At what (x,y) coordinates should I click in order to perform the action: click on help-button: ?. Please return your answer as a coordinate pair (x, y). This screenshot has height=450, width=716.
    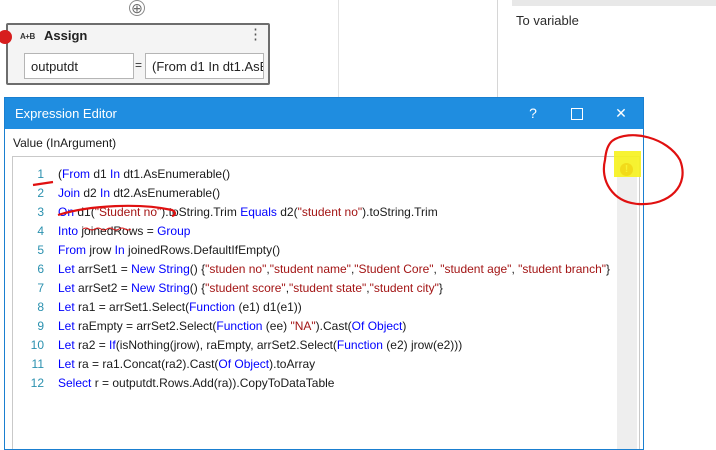
    Looking at the image, I should click on (533, 113).